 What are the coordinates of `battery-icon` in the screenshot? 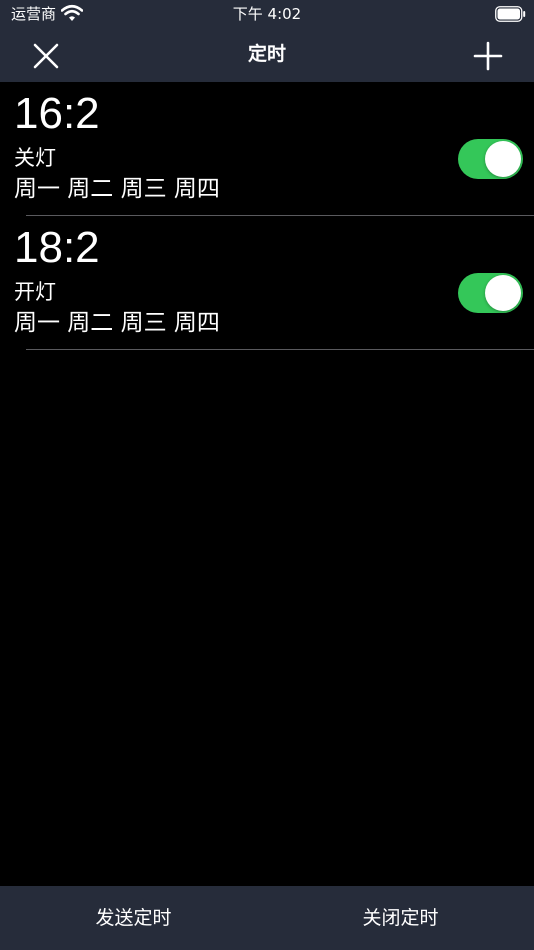 It's located at (510, 14).